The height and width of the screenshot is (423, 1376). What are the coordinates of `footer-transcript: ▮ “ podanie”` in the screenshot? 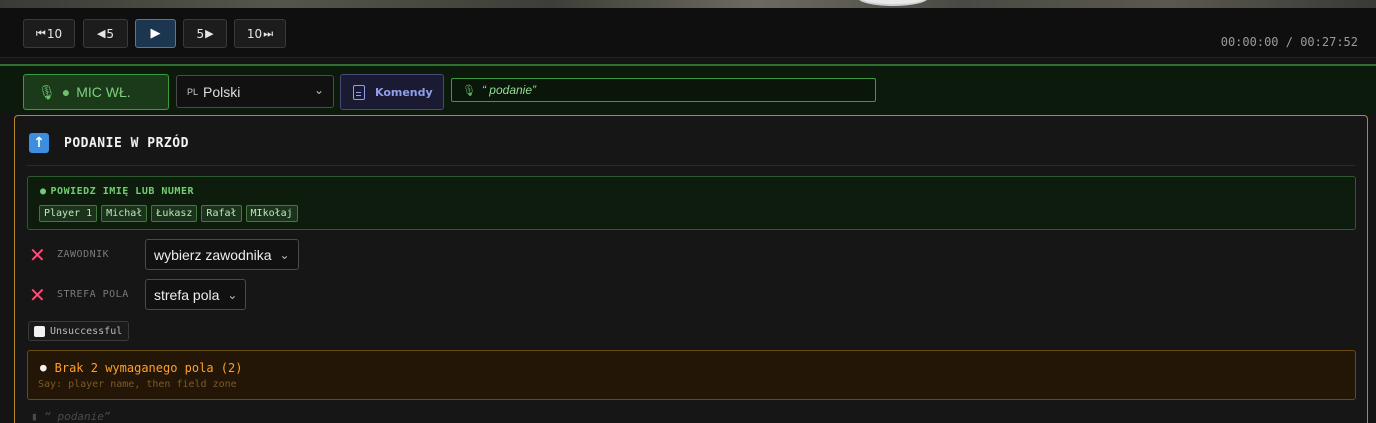 It's located at (71, 416).